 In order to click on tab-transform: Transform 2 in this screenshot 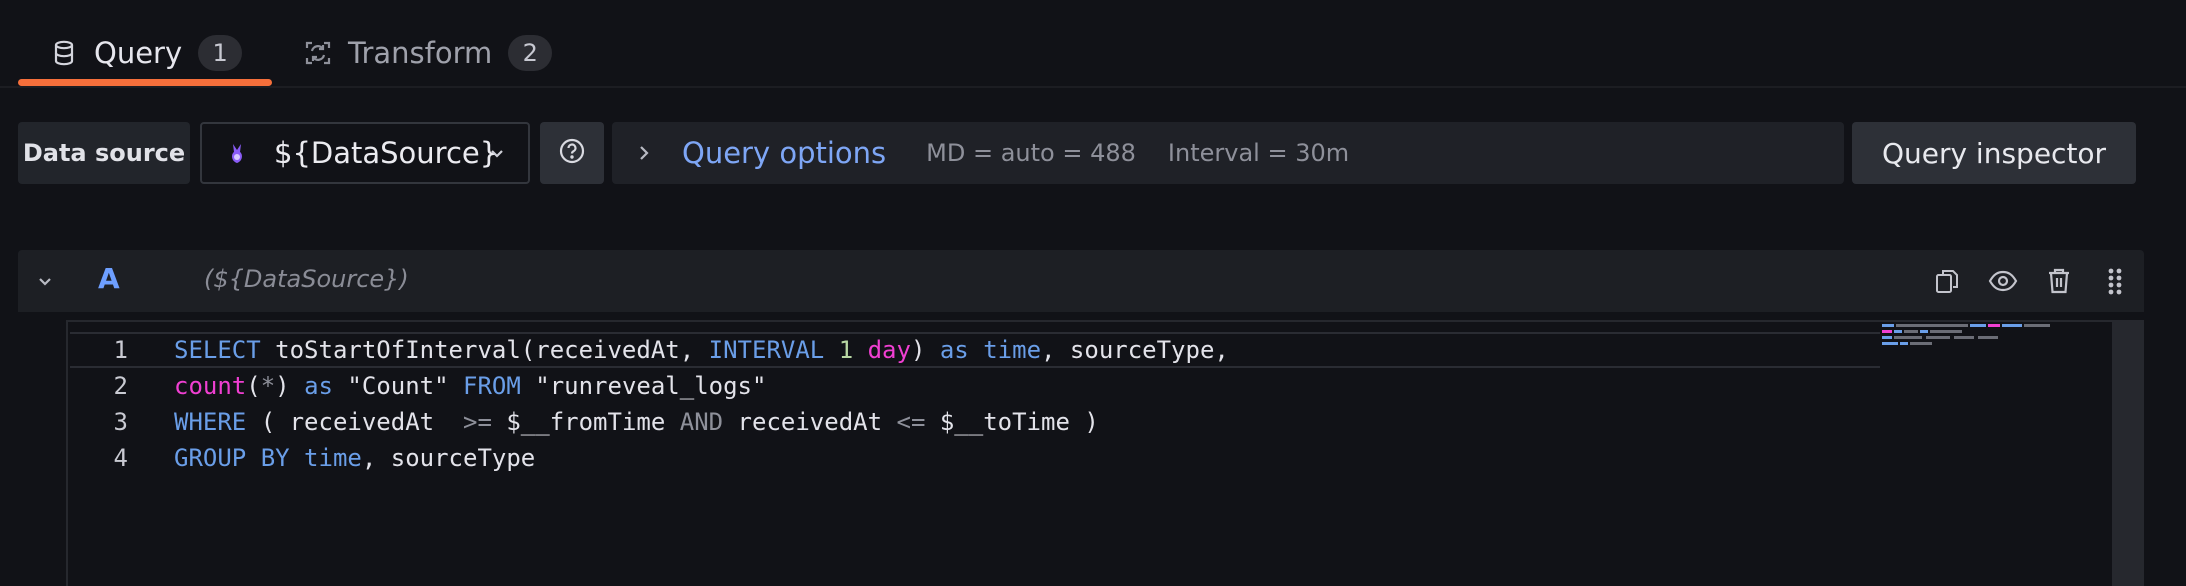, I will do `click(435, 53)`.